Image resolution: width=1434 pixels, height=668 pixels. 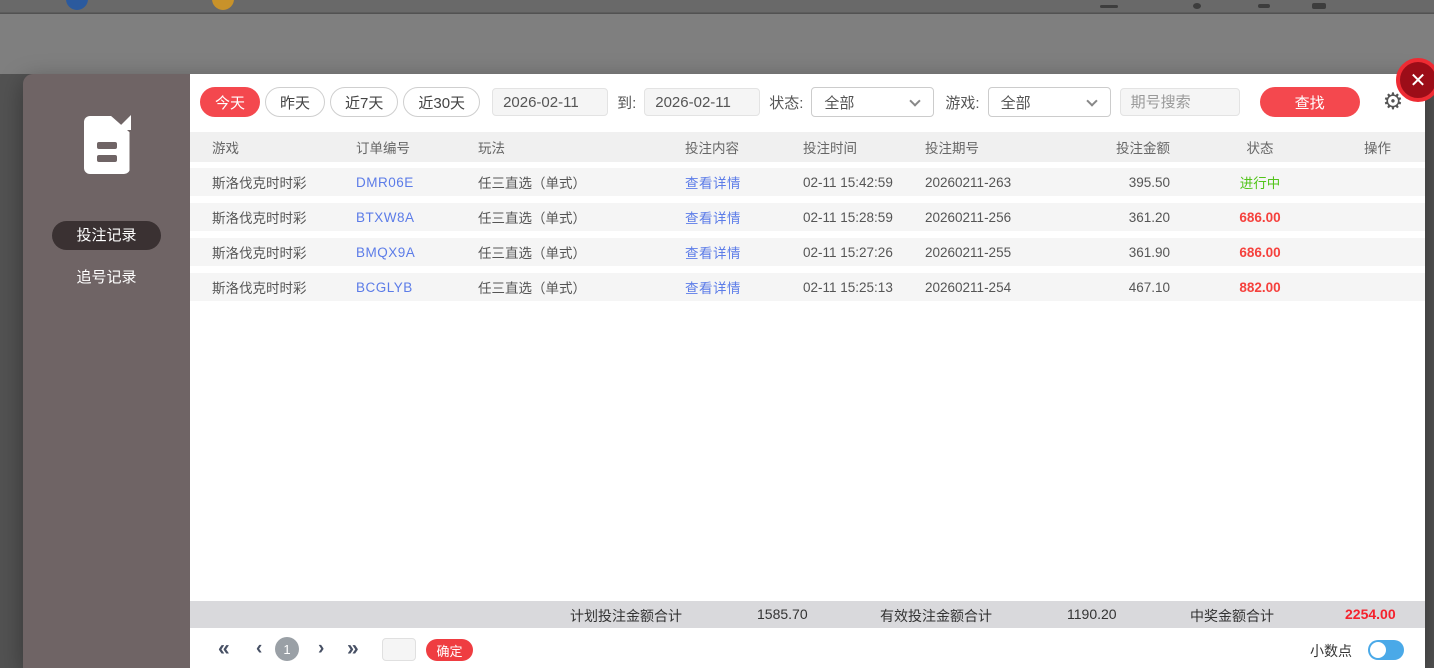 What do you see at coordinates (1309, 102) in the screenshot?
I see `search-button: 查找` at bounding box center [1309, 102].